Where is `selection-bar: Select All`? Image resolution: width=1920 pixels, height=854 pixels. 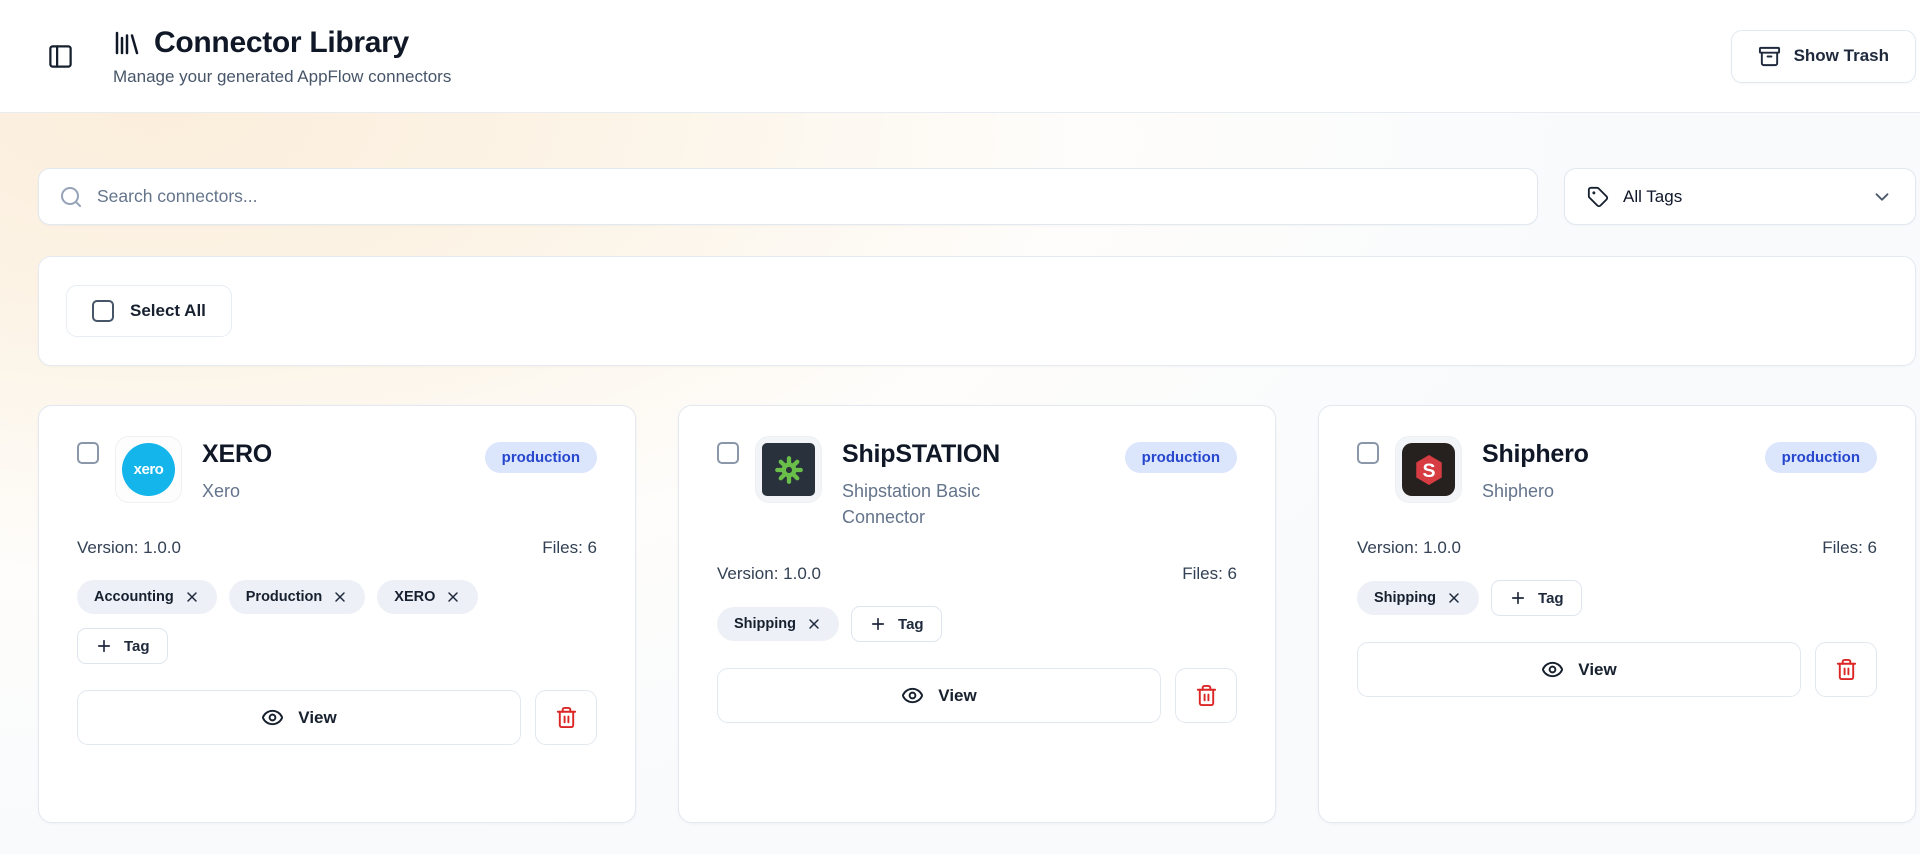
selection-bar: Select All is located at coordinates (977, 311).